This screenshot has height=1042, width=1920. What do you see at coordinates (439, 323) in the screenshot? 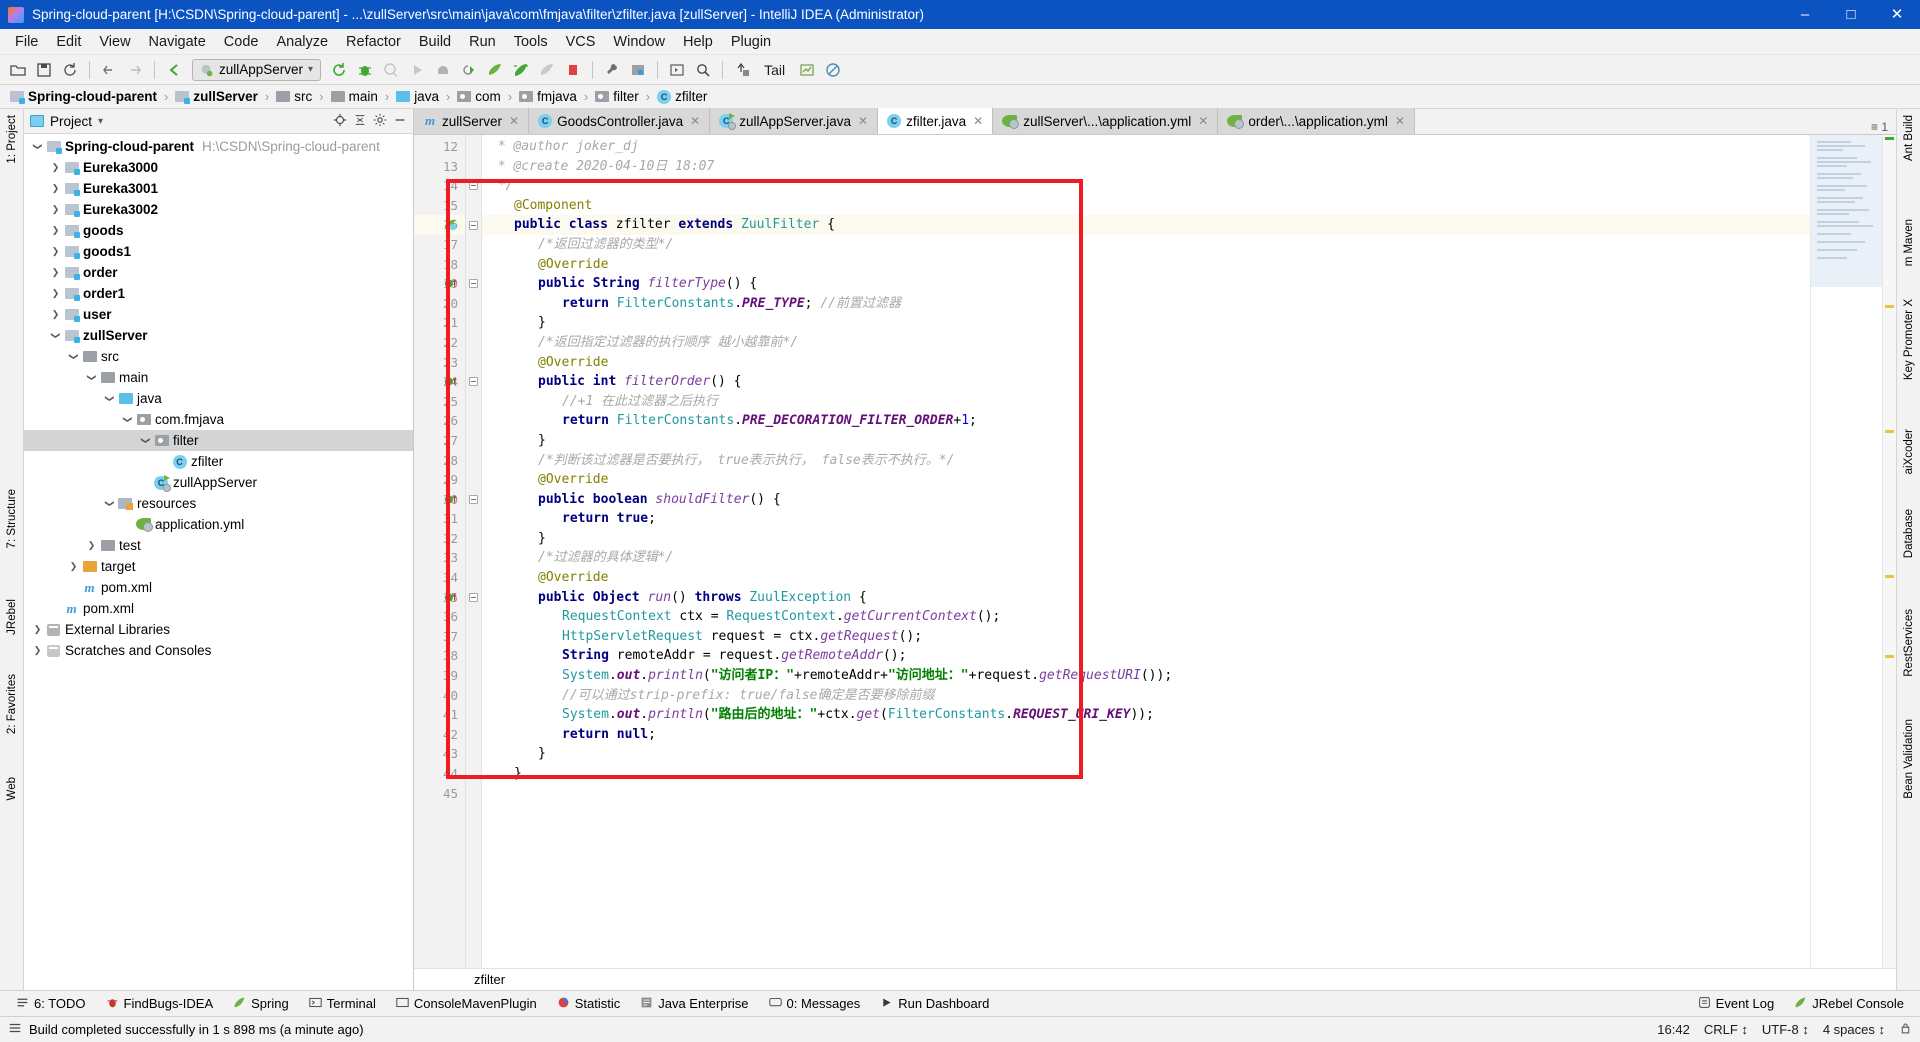
I see `line-number: 21` at bounding box center [439, 323].